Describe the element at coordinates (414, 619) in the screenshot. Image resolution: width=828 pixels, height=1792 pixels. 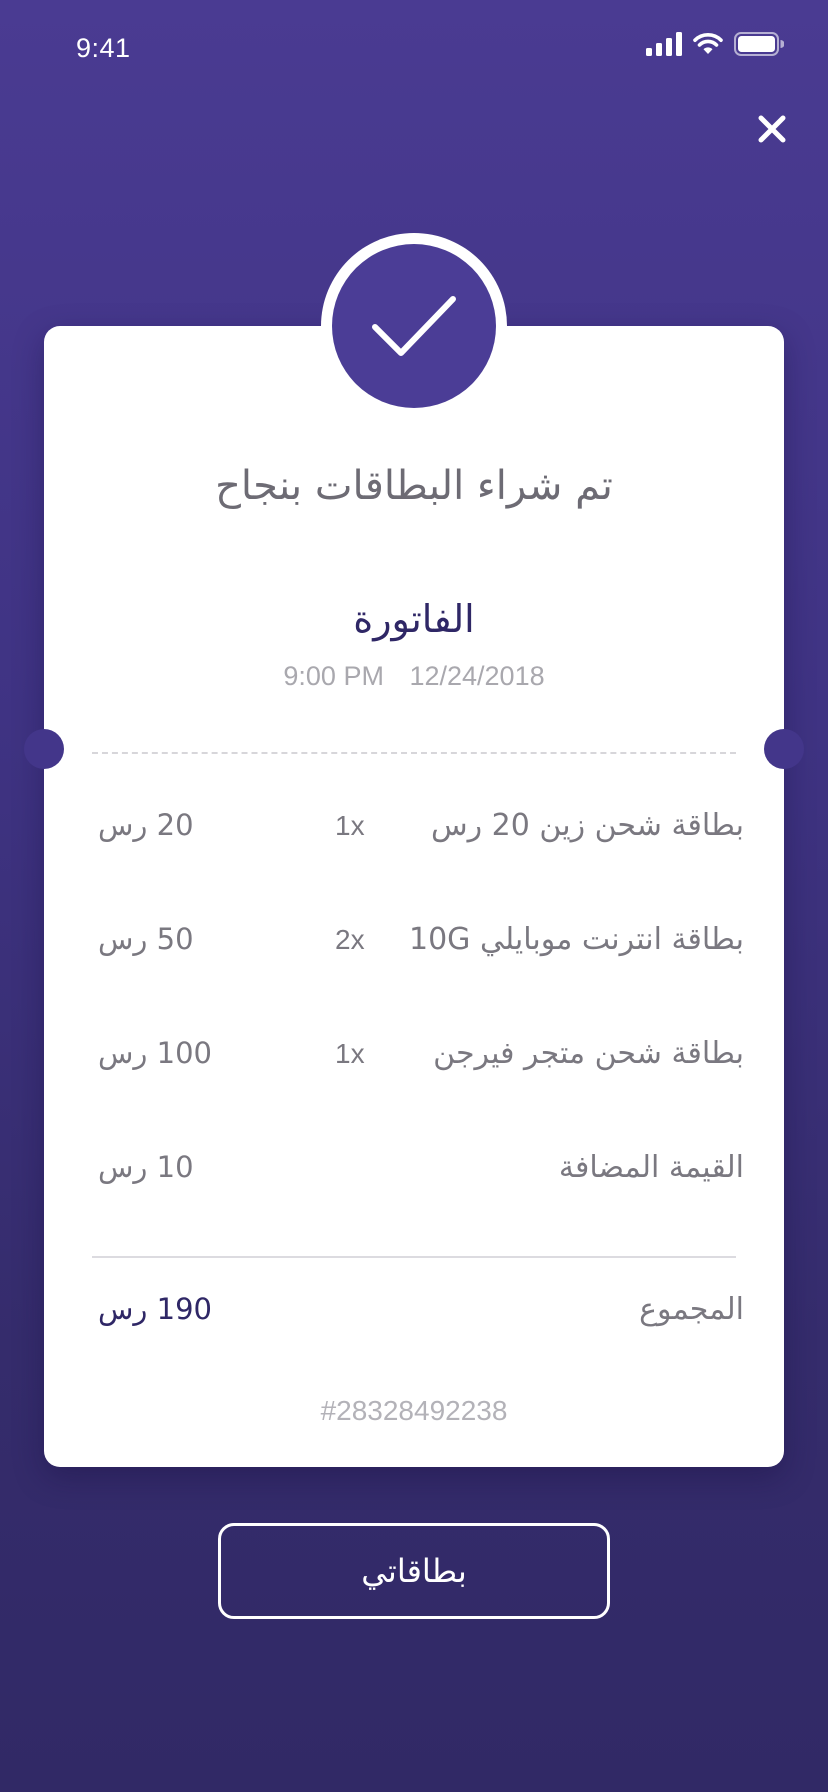
I see `invoice-title: الفاتورة` at that location.